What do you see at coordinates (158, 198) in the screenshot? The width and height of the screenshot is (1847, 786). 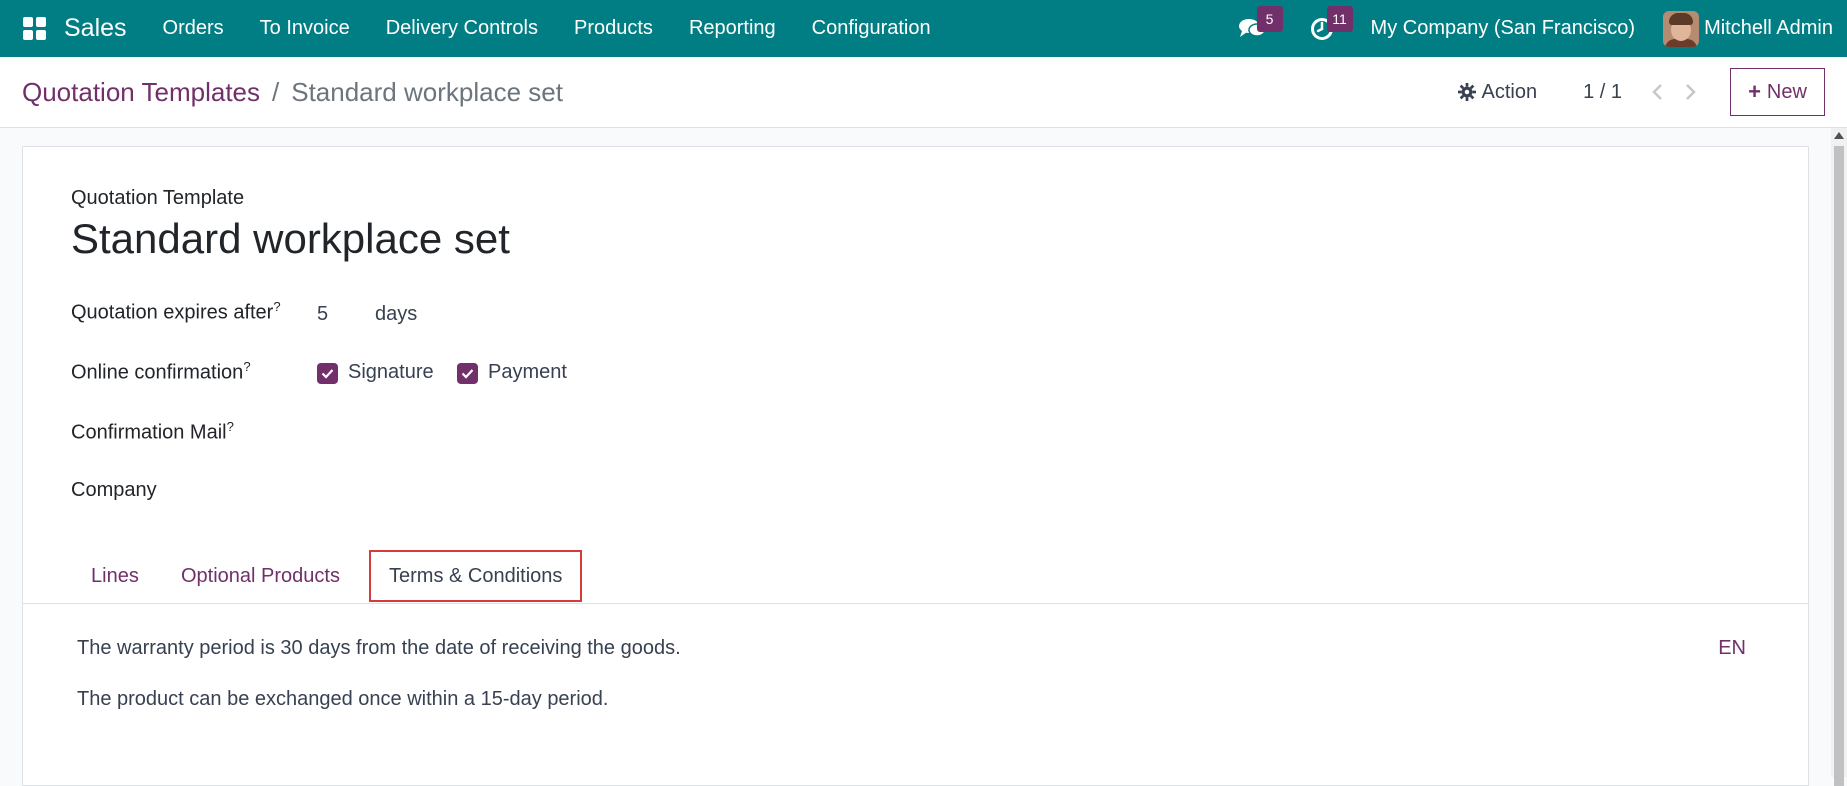 I see `form-header-label: Quotation Template` at bounding box center [158, 198].